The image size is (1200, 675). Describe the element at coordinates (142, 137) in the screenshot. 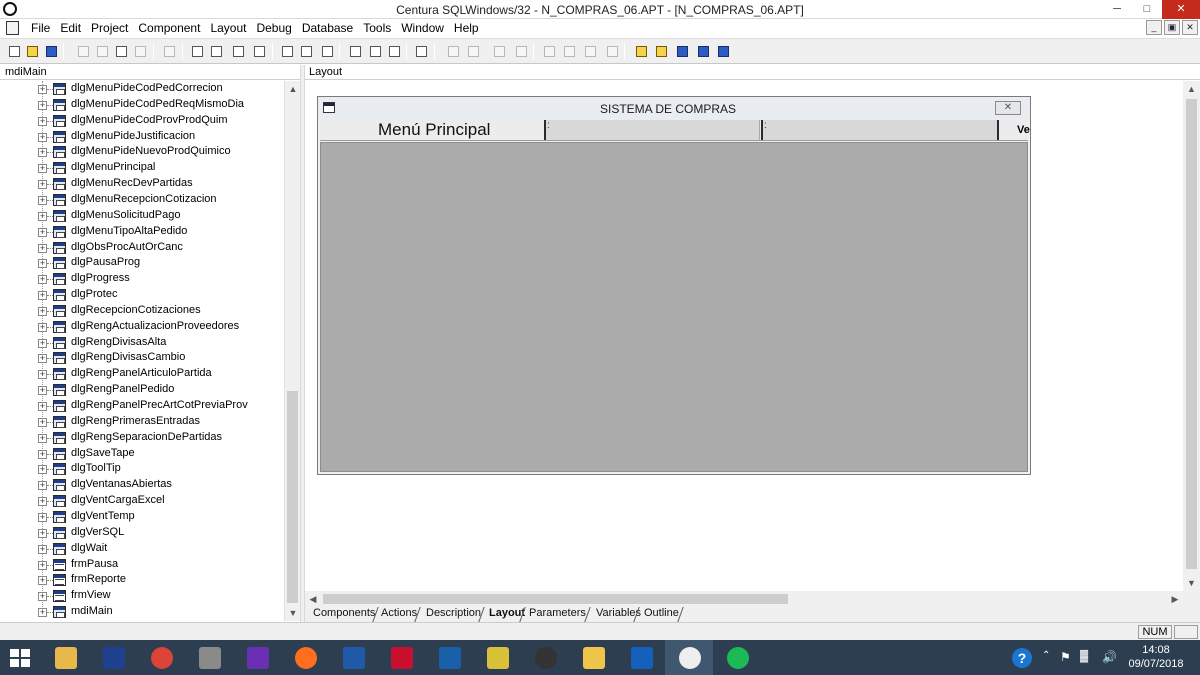

I see `tree-item: + dlgMenuPideJustificacion` at that location.